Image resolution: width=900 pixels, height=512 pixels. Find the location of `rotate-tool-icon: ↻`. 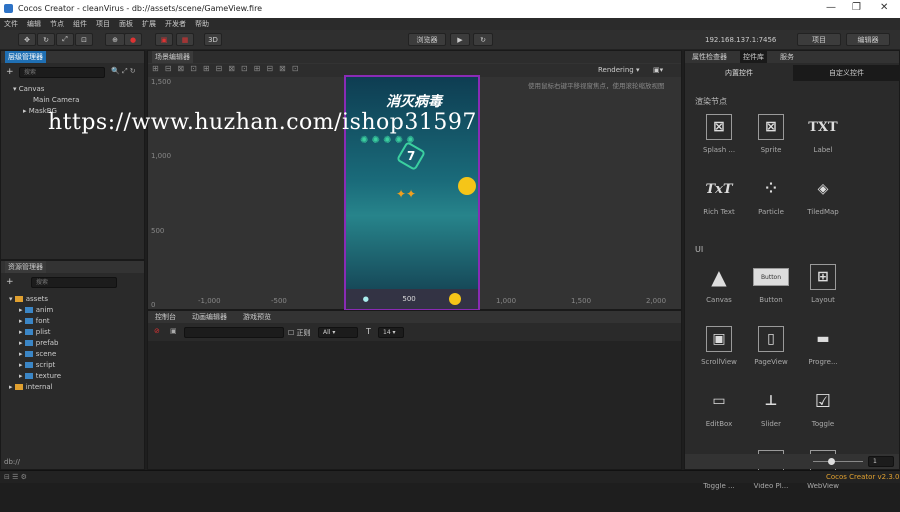

rotate-tool-icon: ↻ is located at coordinates (46, 39).